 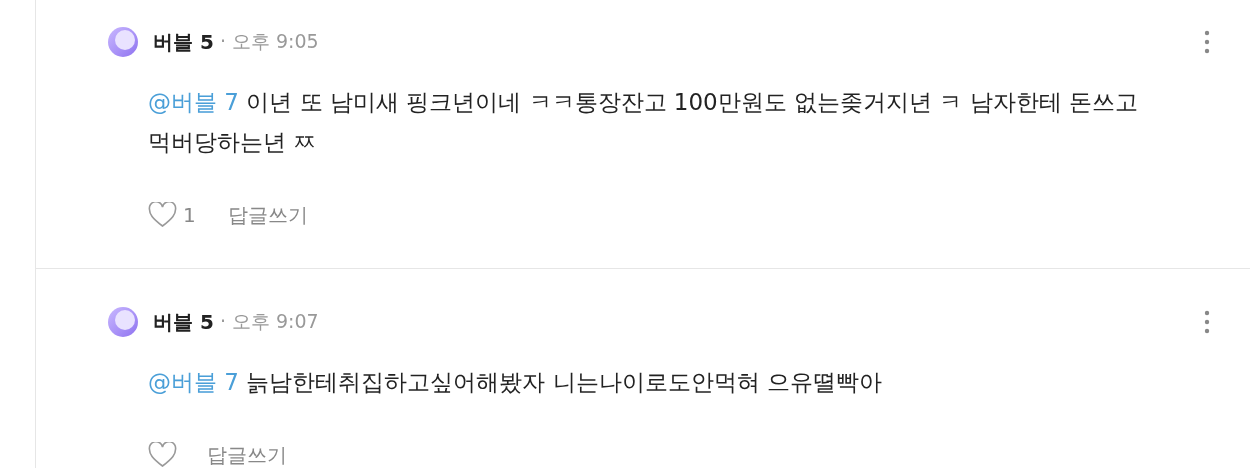 I want to click on comment-text: @버블 7 이년 또 남미새 핑크년이네 ㅋㅋ통장잔고 100만원도 없는좆거지년 ㅋ 남자한테 돈쓰고 먹버당하는년 ㅉ, so click(x=643, y=122).